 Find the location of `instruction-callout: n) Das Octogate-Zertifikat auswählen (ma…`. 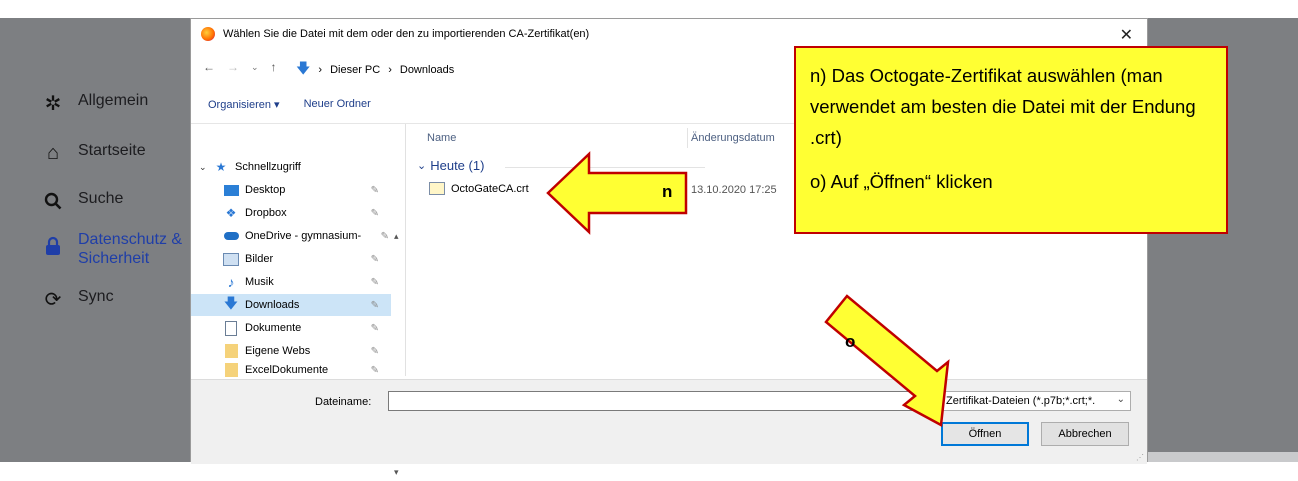

instruction-callout: n) Das Octogate-Zertifikat auswählen (ma… is located at coordinates (1011, 140).